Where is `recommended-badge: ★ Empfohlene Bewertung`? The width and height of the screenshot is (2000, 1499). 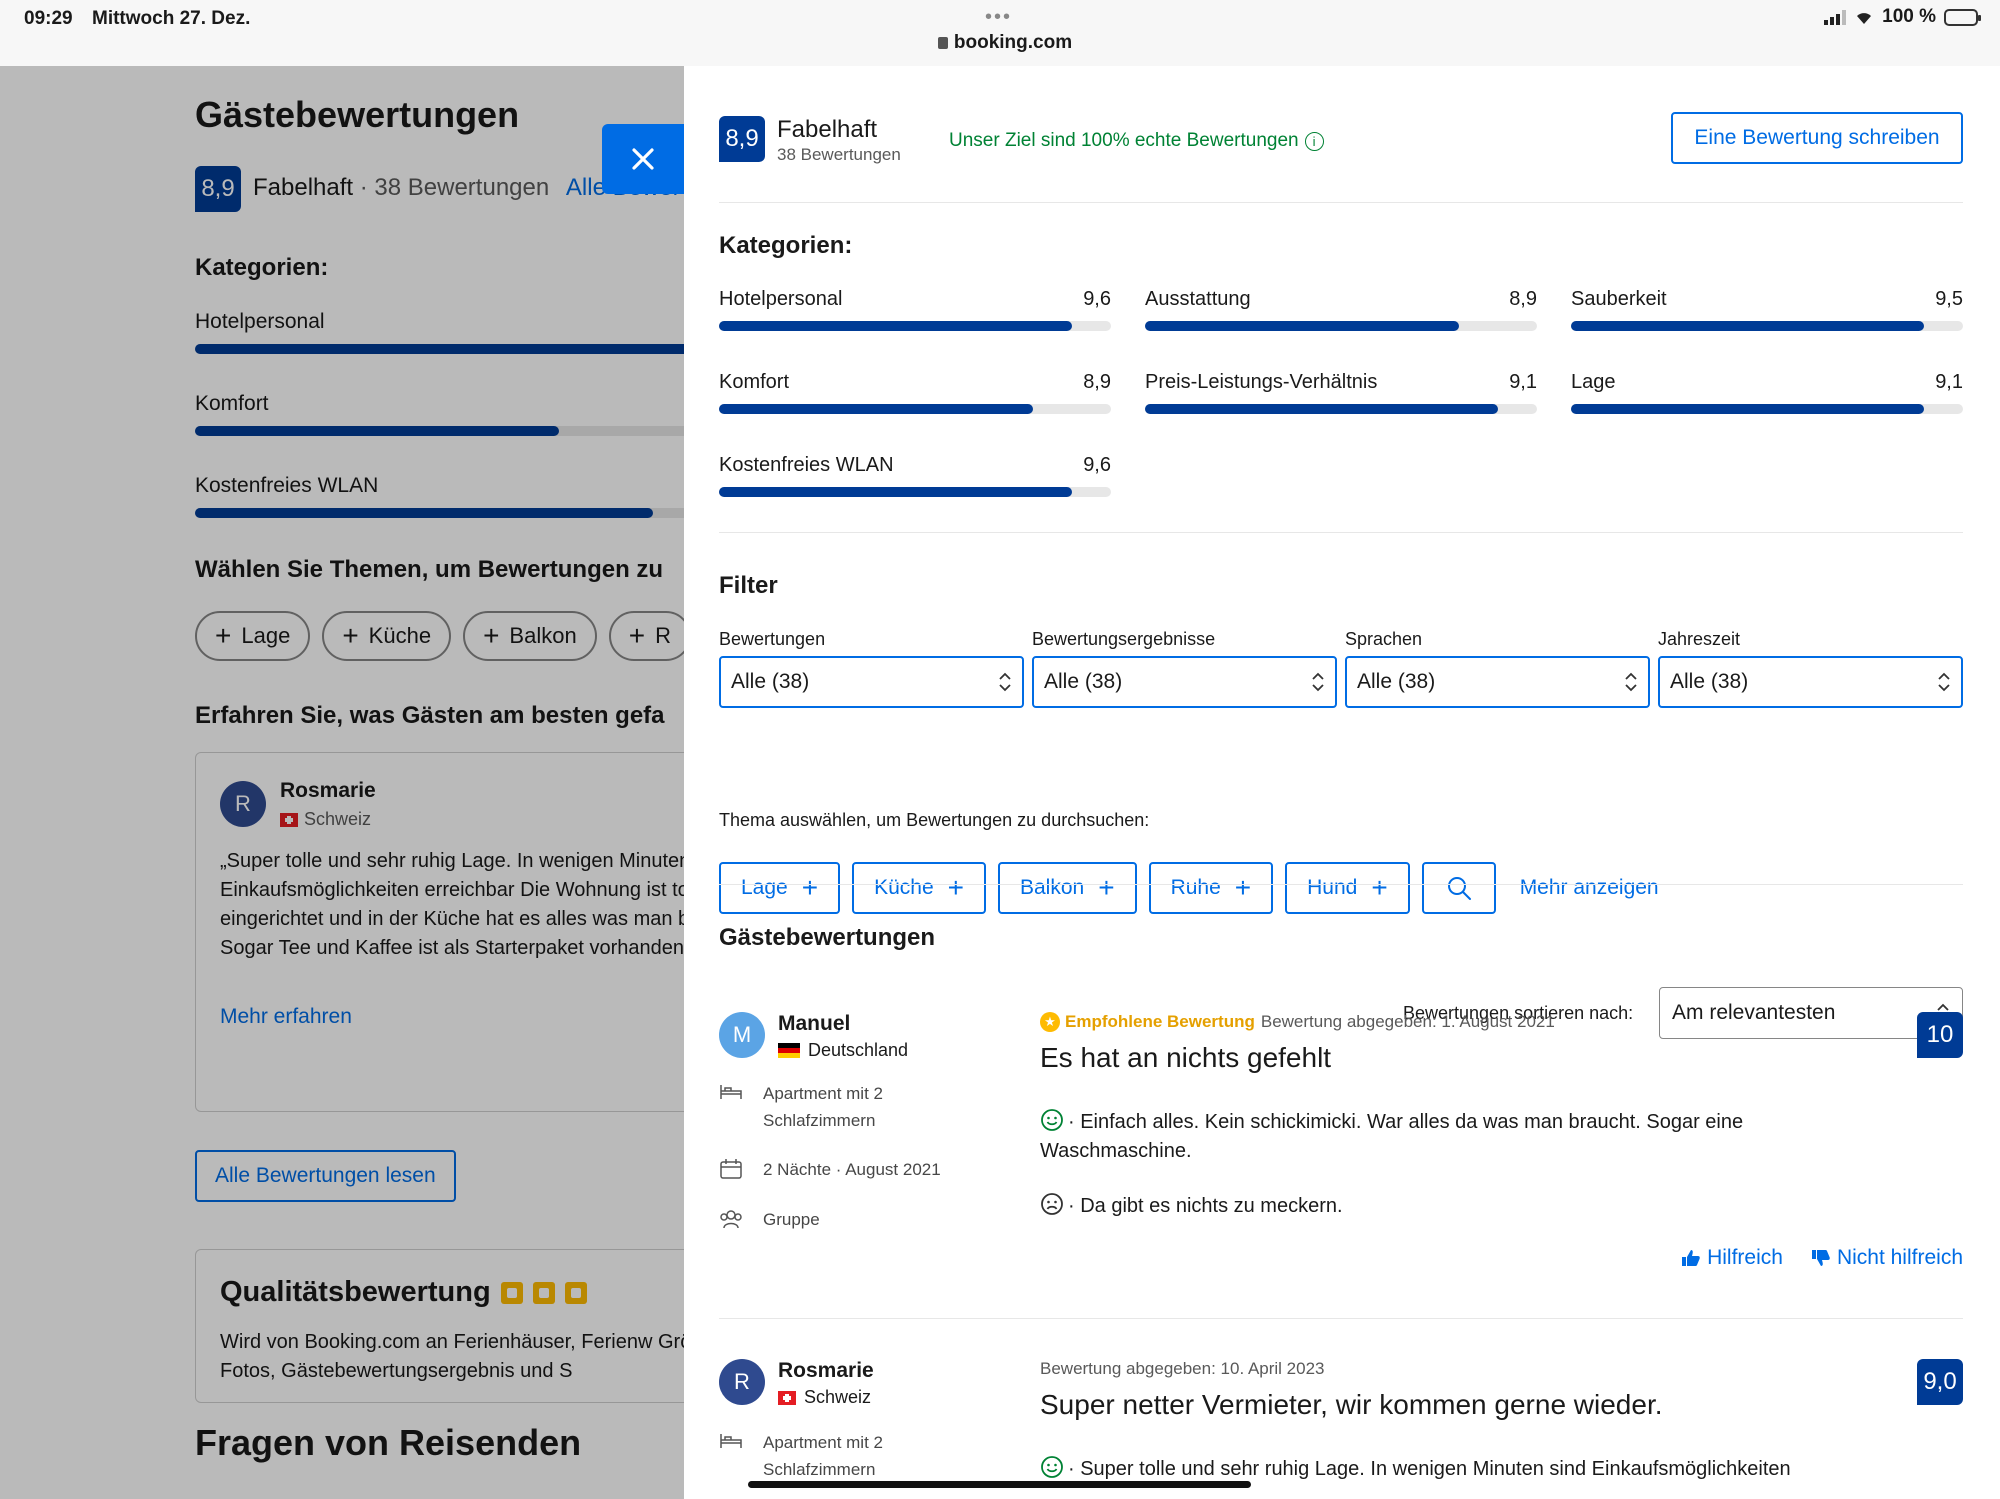
recommended-badge: ★ Empfohlene Bewertung is located at coordinates (1147, 1022).